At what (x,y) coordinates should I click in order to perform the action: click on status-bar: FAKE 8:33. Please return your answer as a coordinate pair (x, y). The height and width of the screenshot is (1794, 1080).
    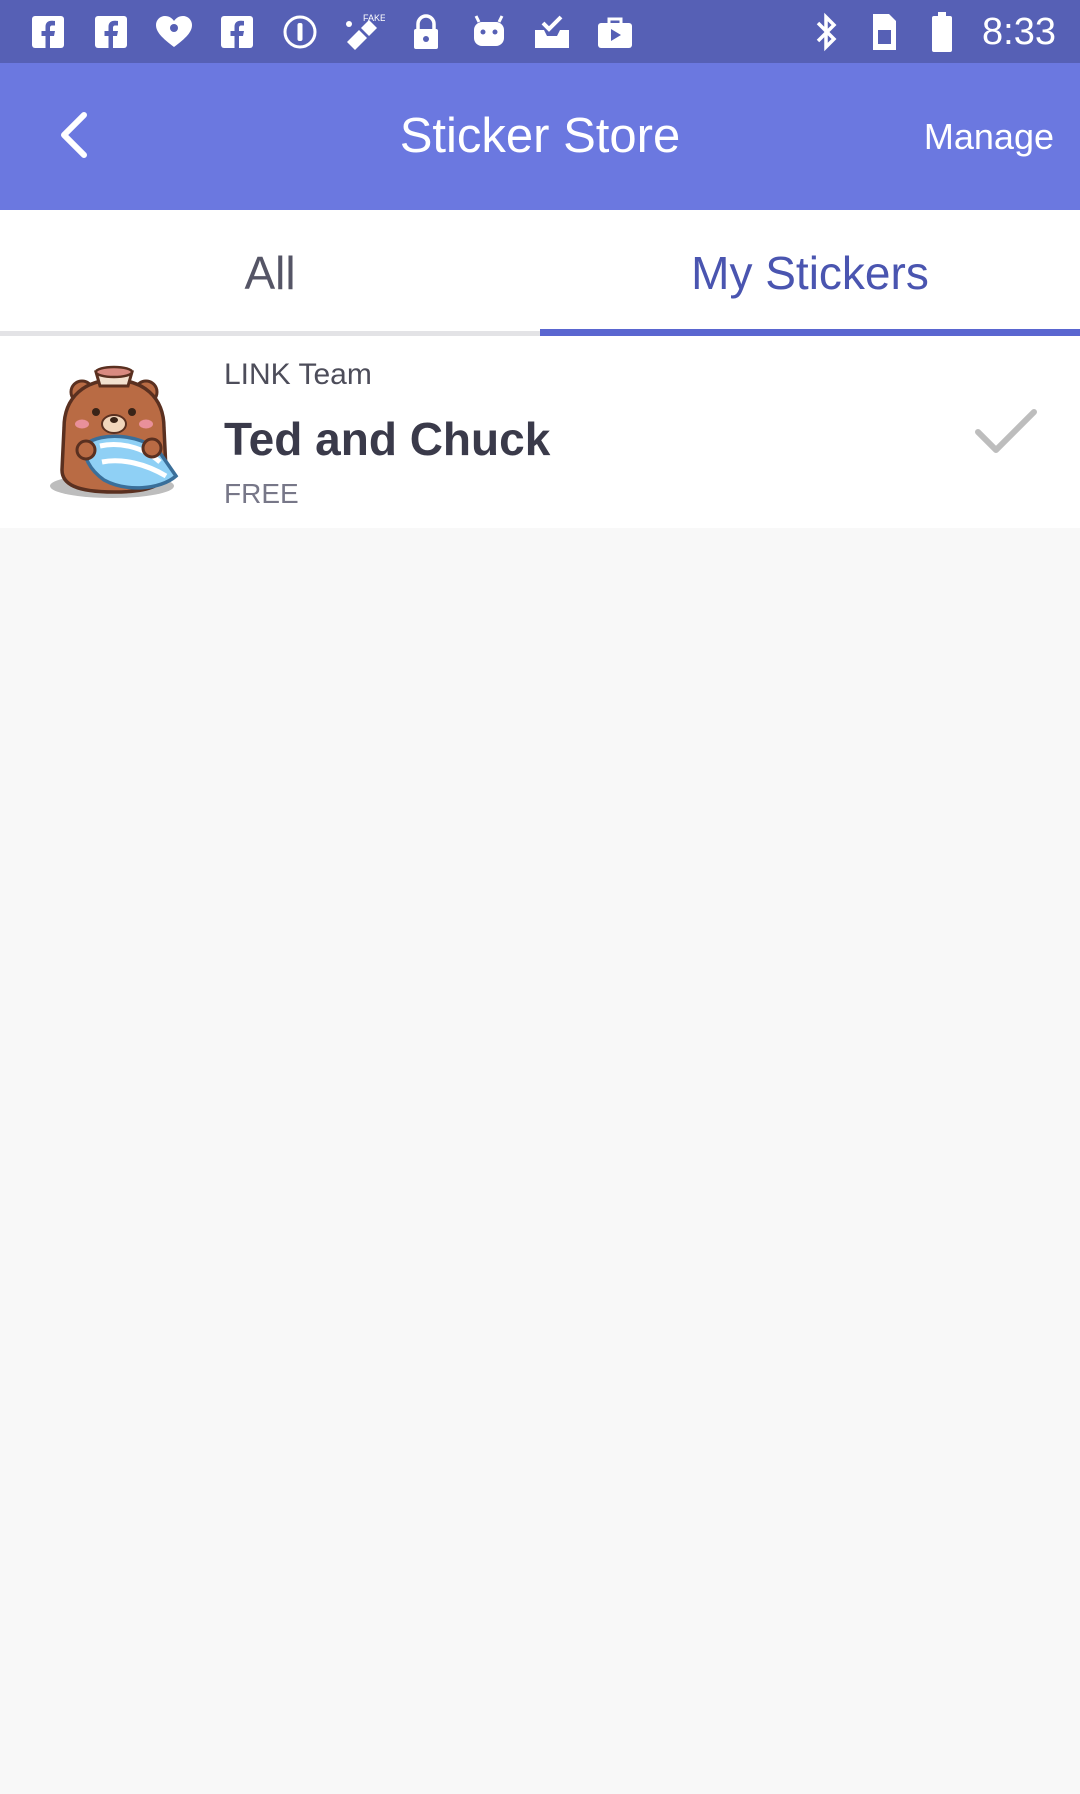
    Looking at the image, I should click on (540, 31).